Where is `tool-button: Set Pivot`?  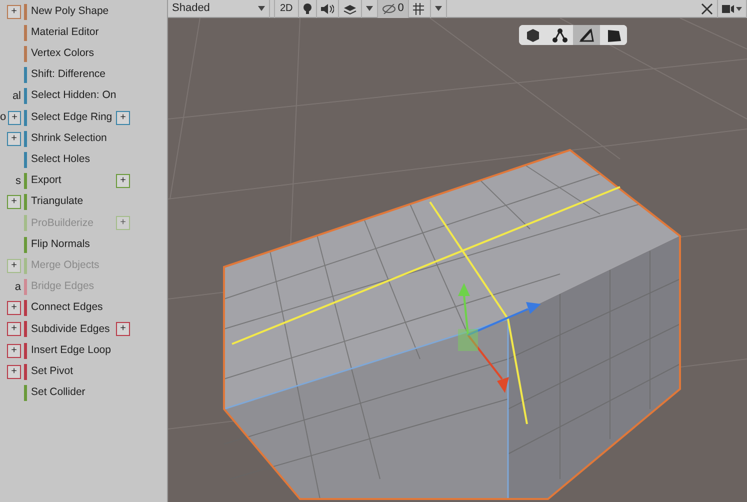
tool-button: Set Pivot is located at coordinates (52, 372).